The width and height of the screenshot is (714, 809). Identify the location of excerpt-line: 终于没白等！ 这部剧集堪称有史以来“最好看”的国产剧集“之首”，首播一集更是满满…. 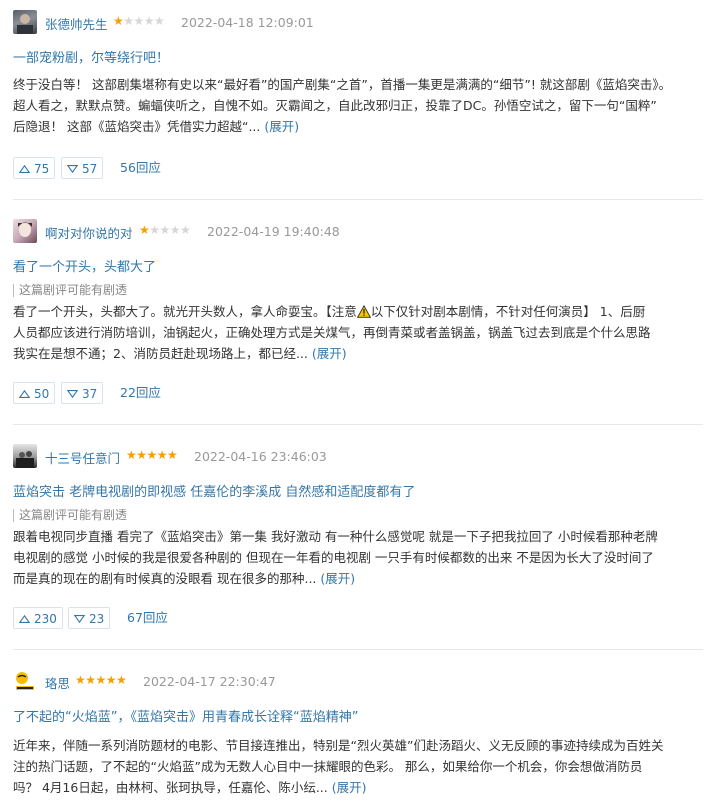
(342, 84).